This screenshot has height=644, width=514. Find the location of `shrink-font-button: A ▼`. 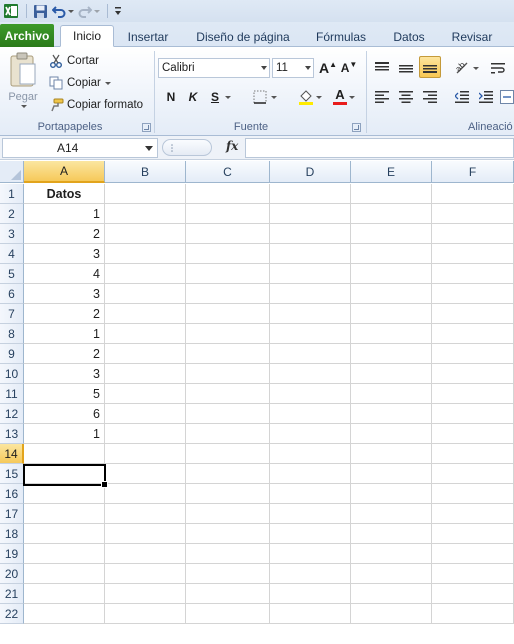

shrink-font-button: A ▼ is located at coordinates (349, 68).